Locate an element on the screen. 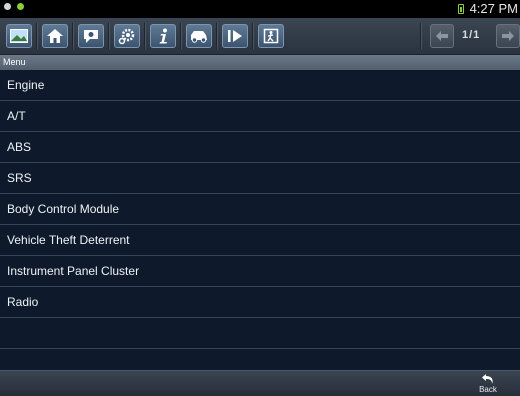  menu-item-srs: SRS is located at coordinates (260, 178).